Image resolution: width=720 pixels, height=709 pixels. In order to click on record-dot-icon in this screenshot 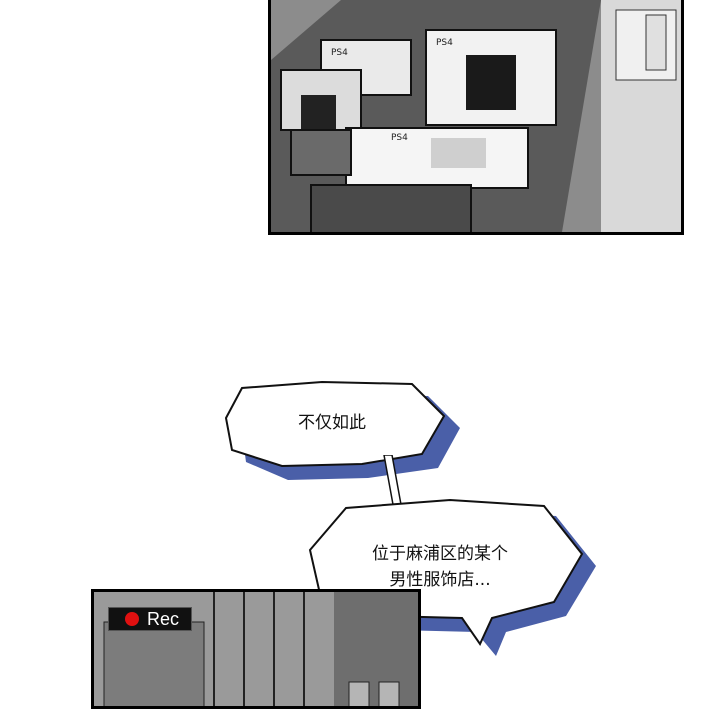, I will do `click(132, 619)`.